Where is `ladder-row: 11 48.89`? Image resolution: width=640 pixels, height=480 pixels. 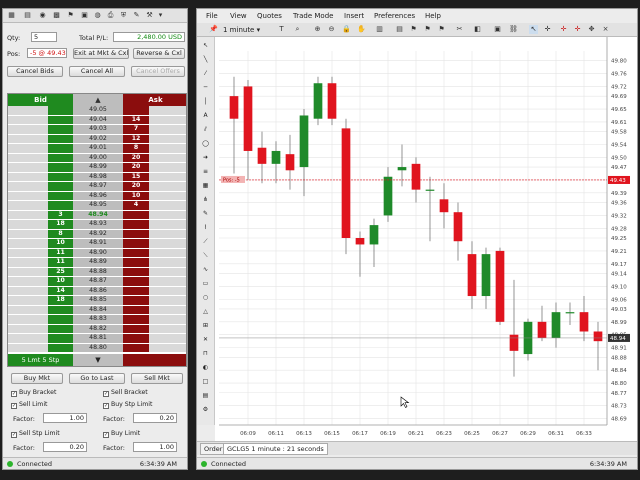
ladder-row: 11 48.89 is located at coordinates (97, 262).